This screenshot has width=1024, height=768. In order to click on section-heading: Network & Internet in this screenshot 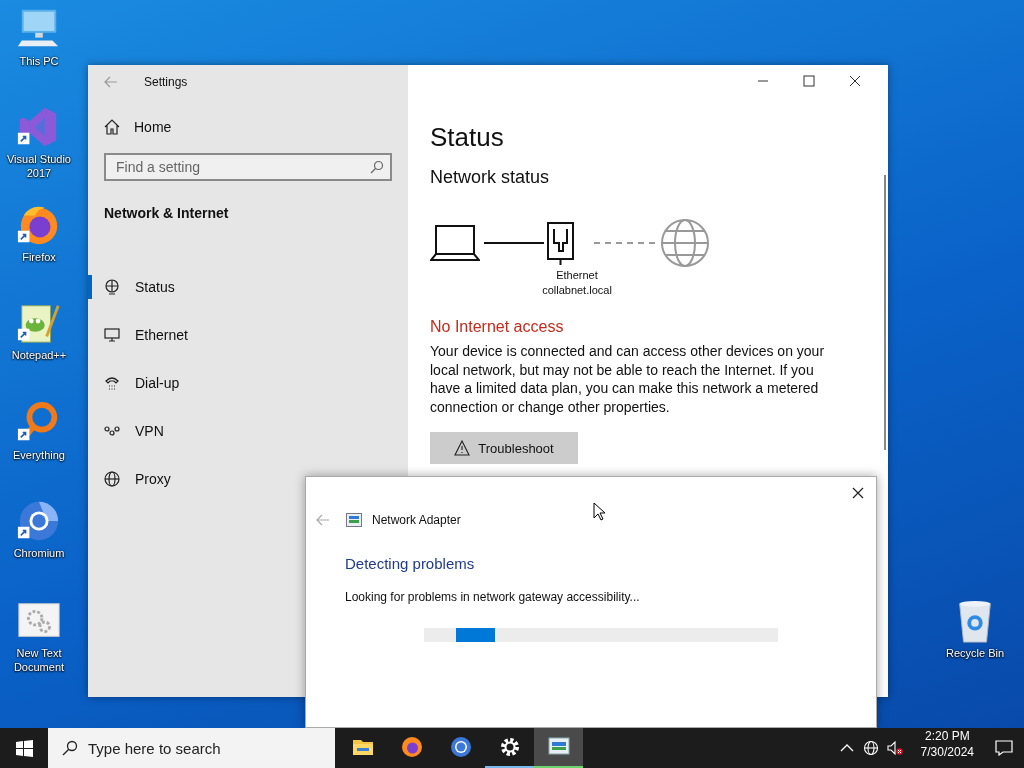, I will do `click(167, 213)`.